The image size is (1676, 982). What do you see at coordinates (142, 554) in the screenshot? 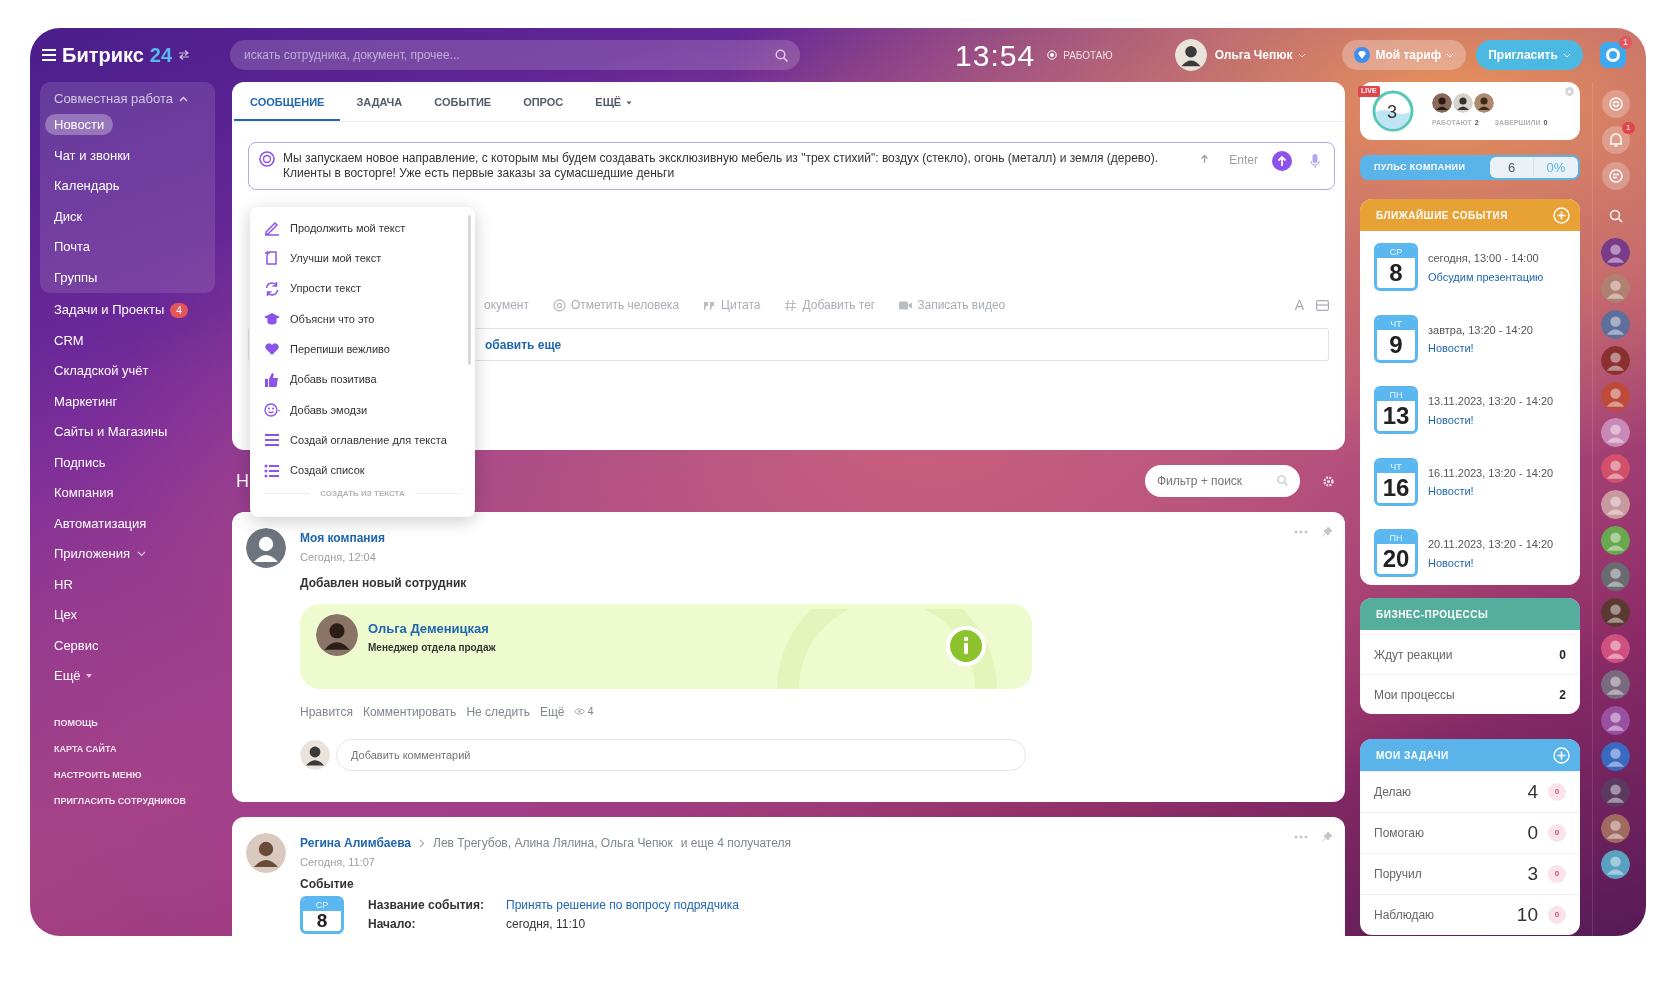
I see `chevron-down-icon` at bounding box center [142, 554].